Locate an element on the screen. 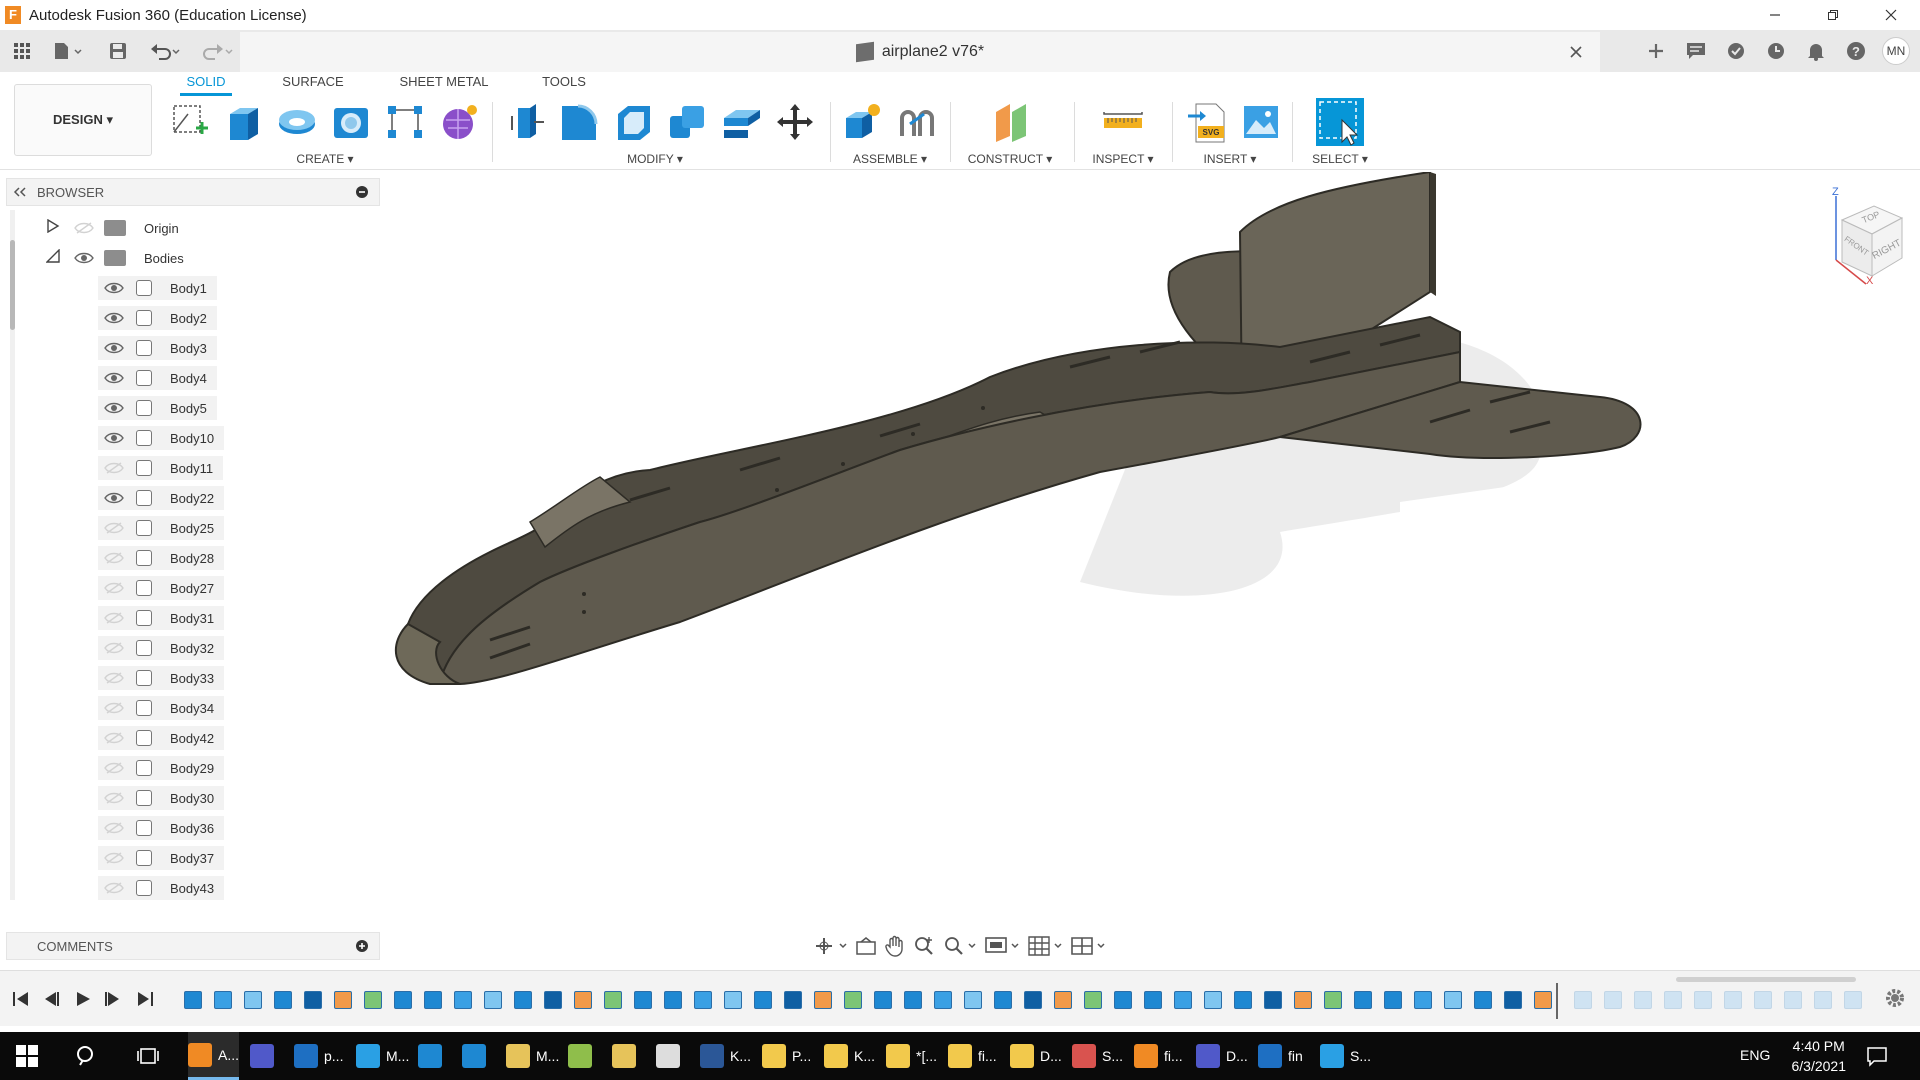 This screenshot has width=1920, height=1080. system-clock: 4:40 PM 6/3/2021 is located at coordinates (1819, 1056).